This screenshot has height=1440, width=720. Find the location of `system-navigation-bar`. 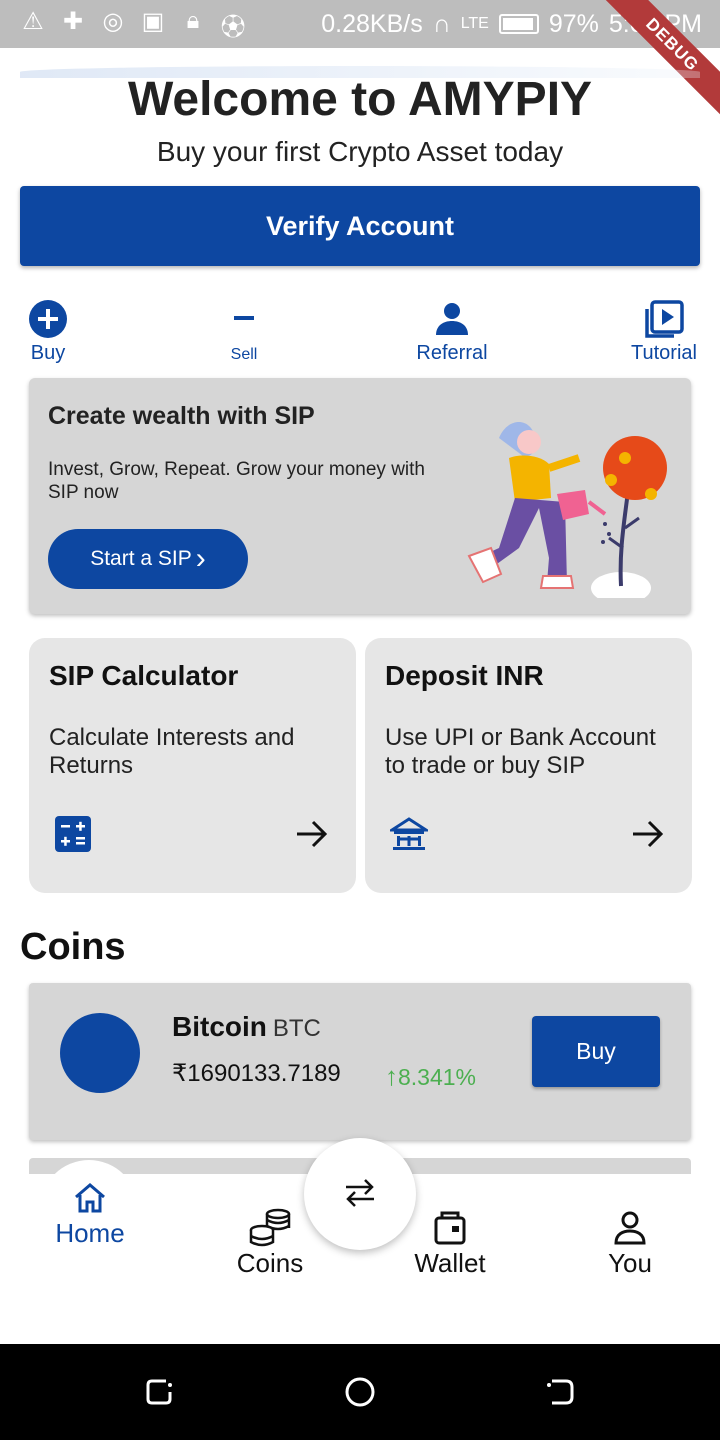

system-navigation-bar is located at coordinates (360, 1392).